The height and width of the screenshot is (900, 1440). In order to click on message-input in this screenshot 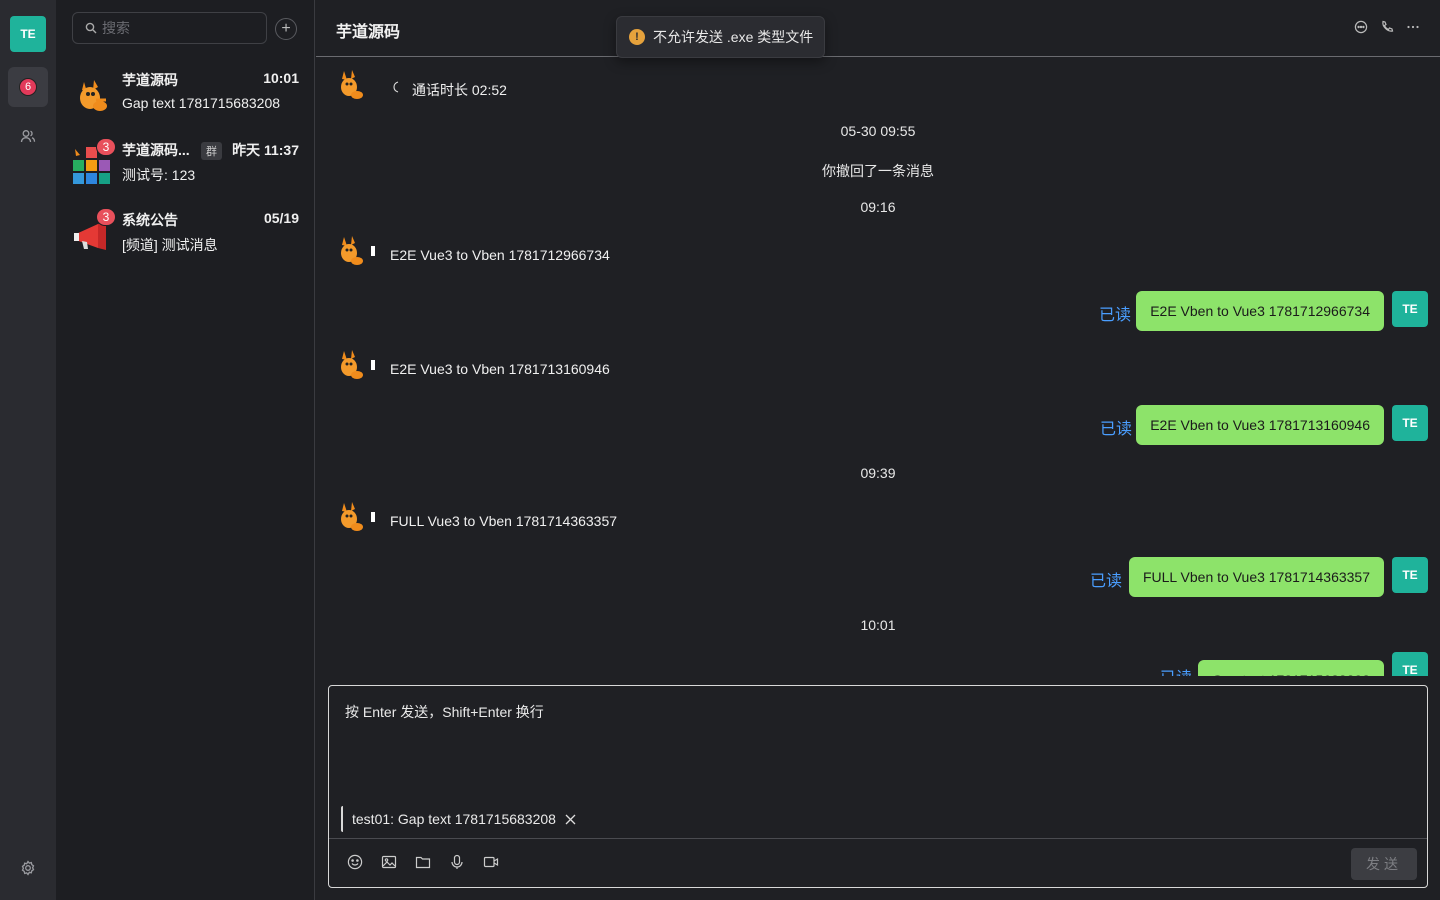, I will do `click(875, 747)`.